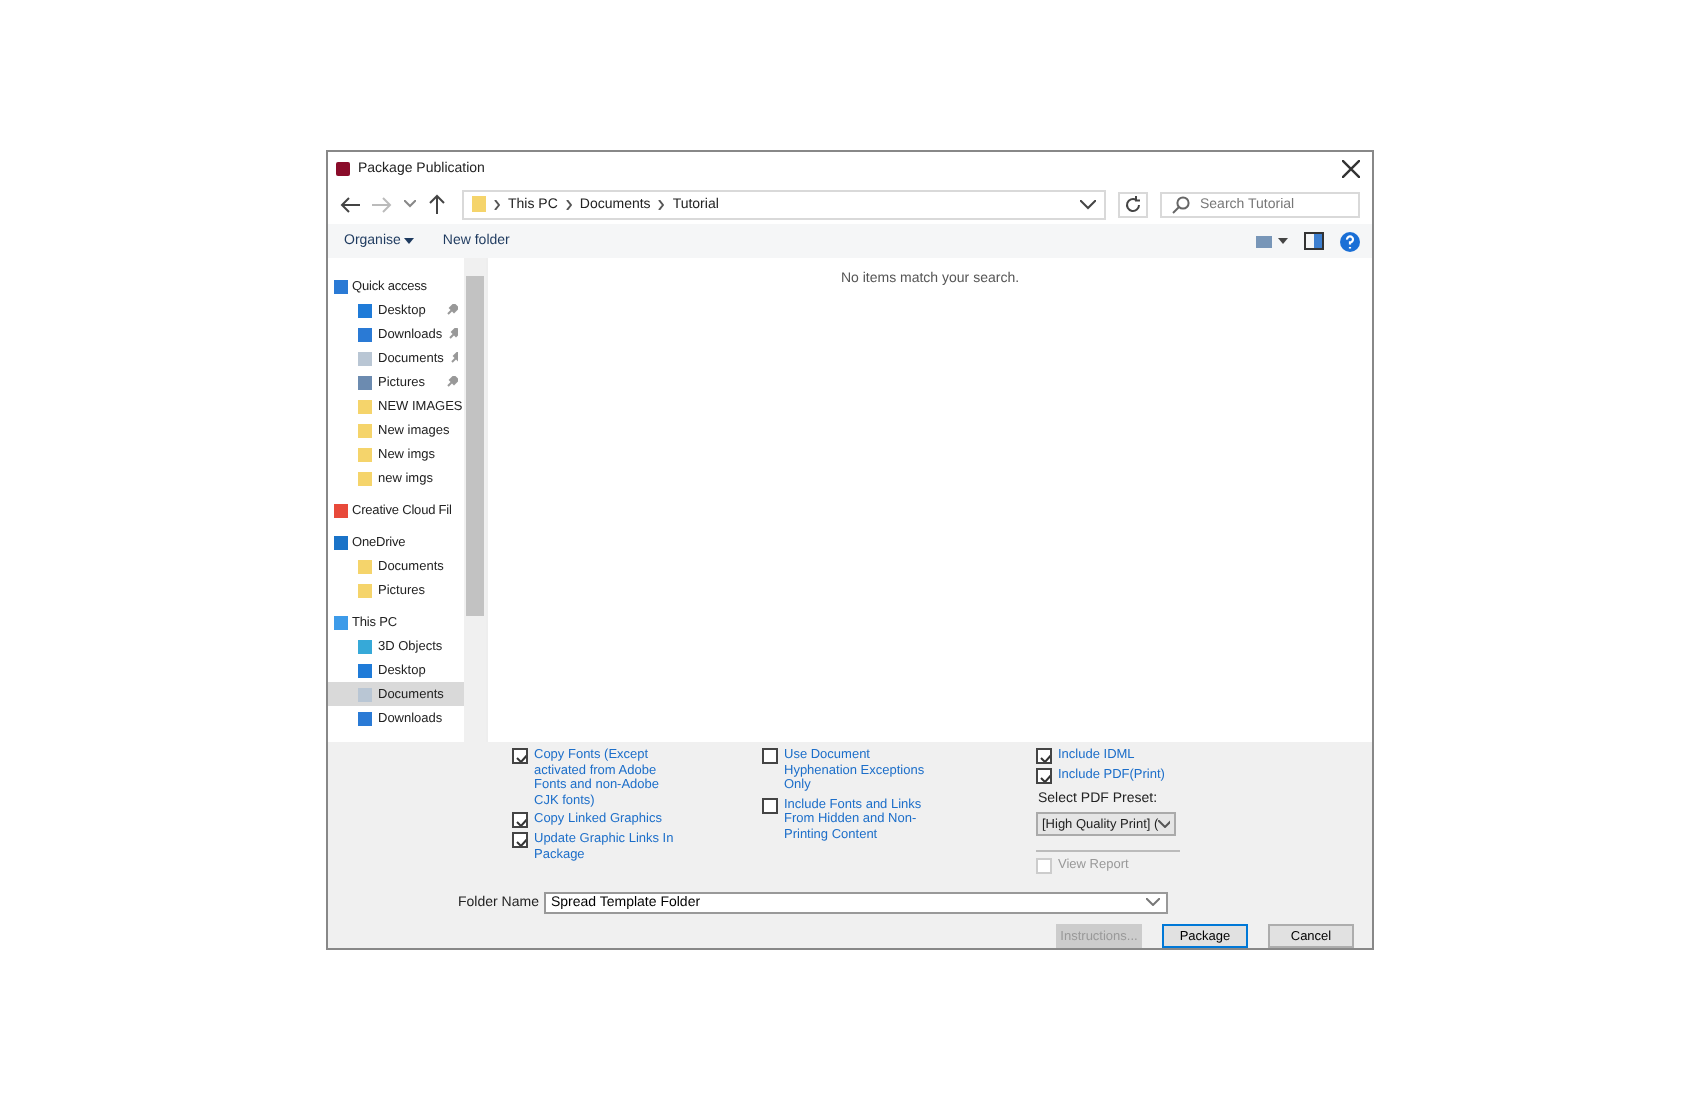 The height and width of the screenshot is (1100, 1700). I want to click on caret-icon, so click(409, 241).